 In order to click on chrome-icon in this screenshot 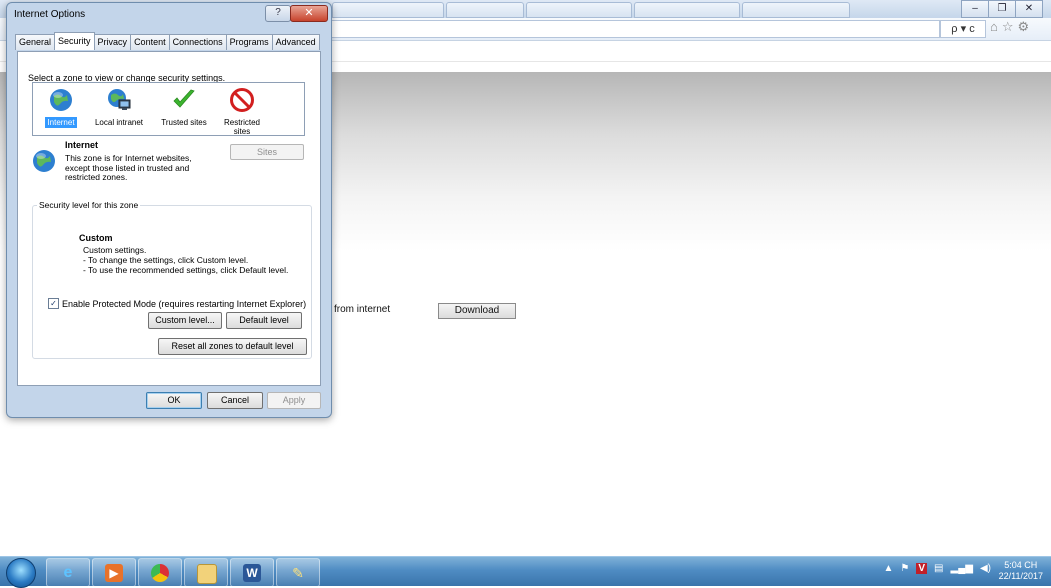, I will do `click(160, 573)`.